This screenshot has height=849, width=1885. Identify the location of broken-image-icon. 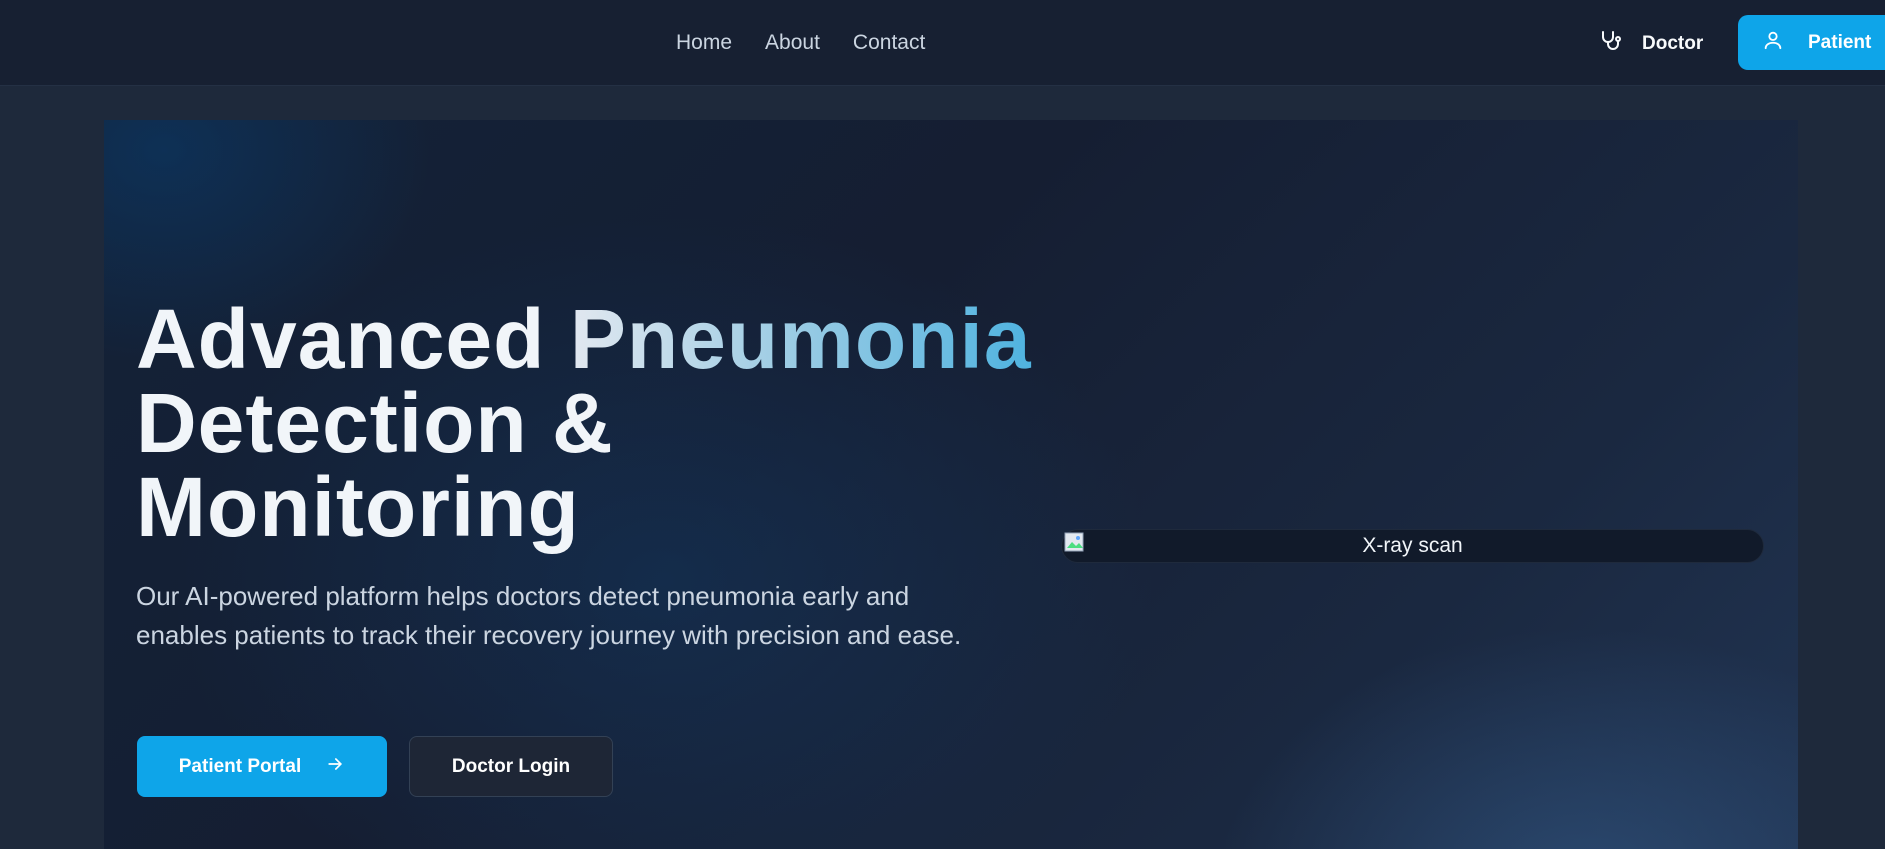
(1075, 543).